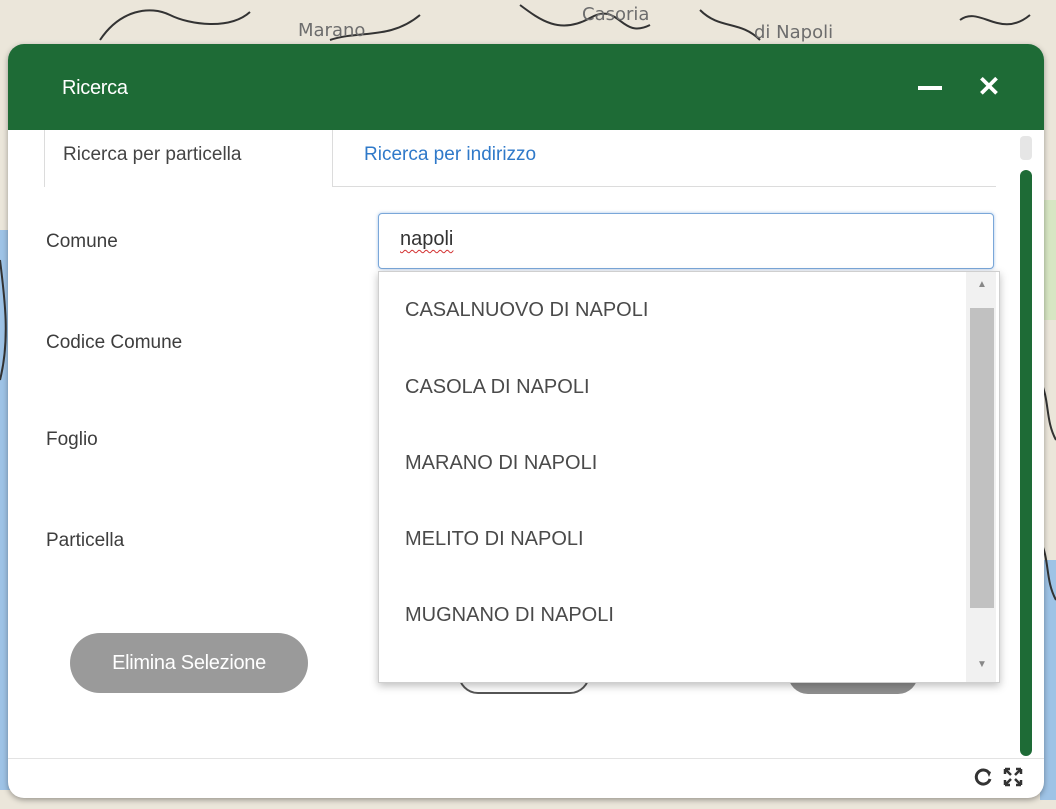  I want to click on codice-comune-label: Codice Comune, so click(114, 342).